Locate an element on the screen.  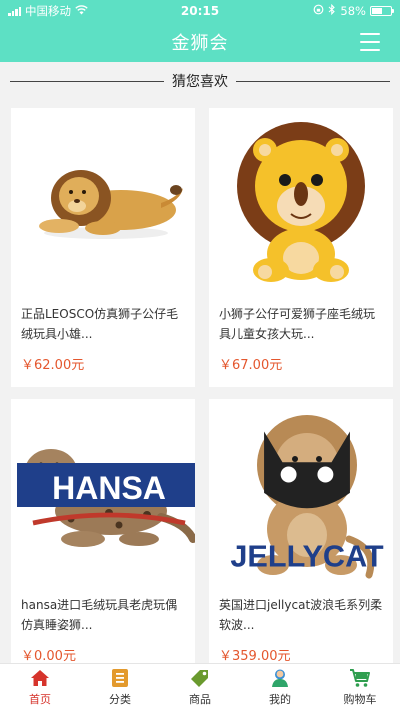
bluetooth-icon is located at coordinates (332, 10).